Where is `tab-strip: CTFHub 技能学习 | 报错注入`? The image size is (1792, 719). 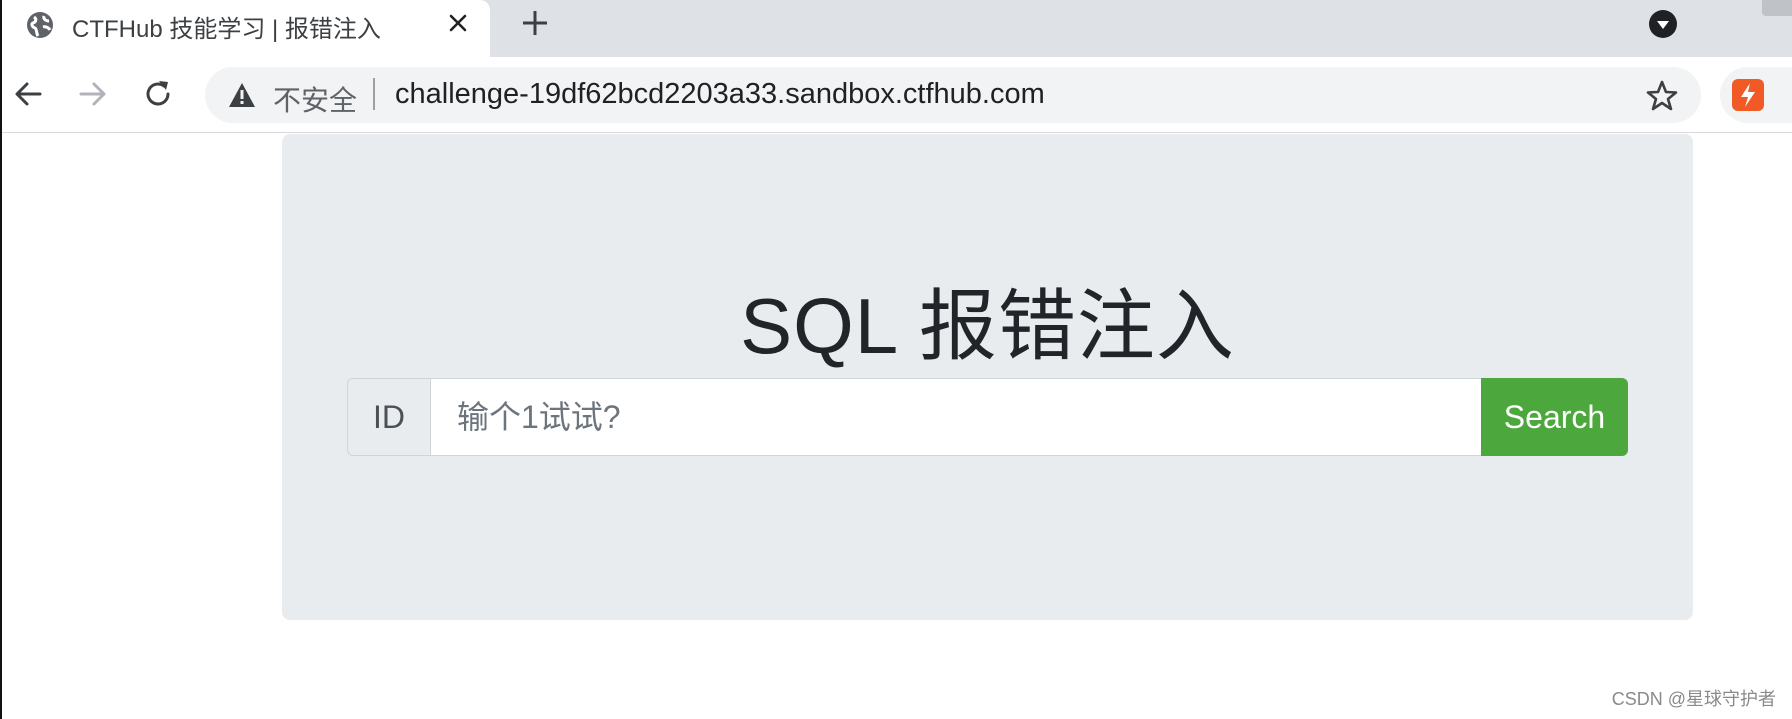
tab-strip: CTFHub 技能学习 | 报错注入 is located at coordinates (896, 28).